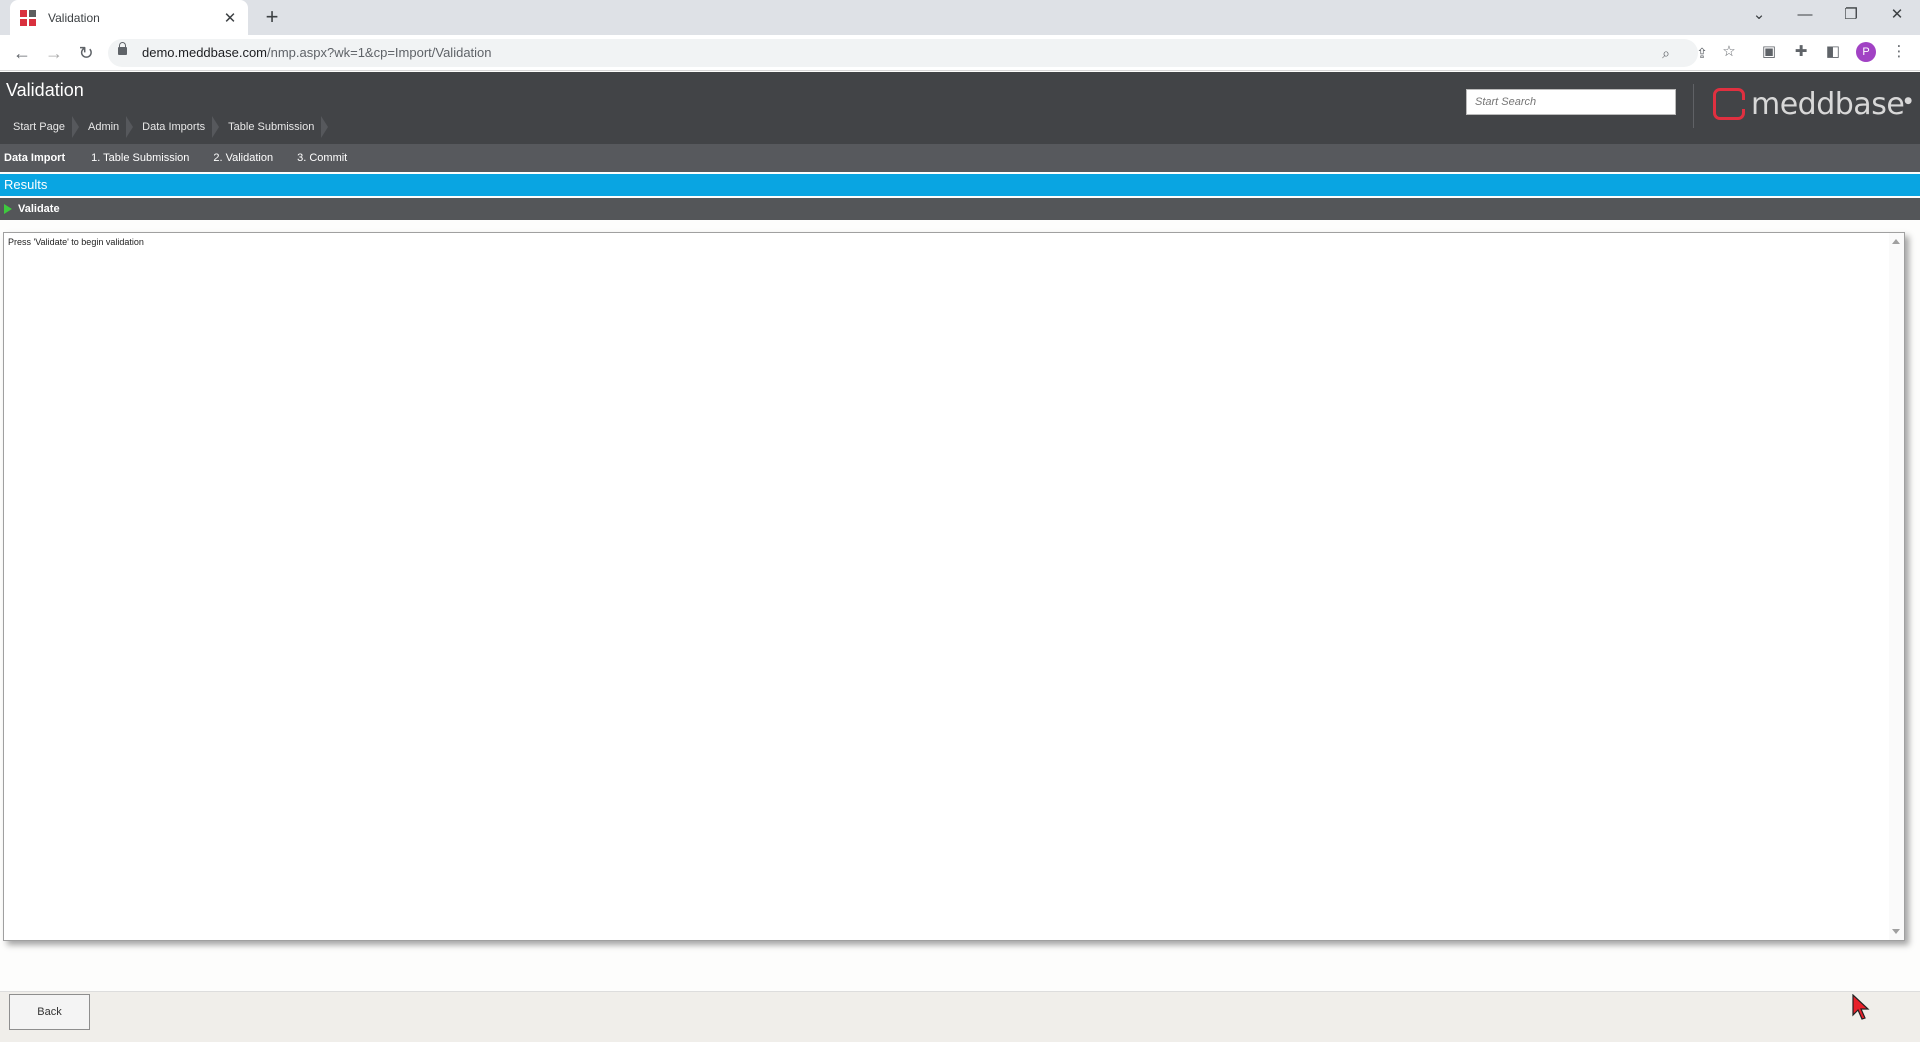 The width and height of the screenshot is (1920, 1042). What do you see at coordinates (1729, 52) in the screenshot?
I see `bookmark-star-icon: ☆` at bounding box center [1729, 52].